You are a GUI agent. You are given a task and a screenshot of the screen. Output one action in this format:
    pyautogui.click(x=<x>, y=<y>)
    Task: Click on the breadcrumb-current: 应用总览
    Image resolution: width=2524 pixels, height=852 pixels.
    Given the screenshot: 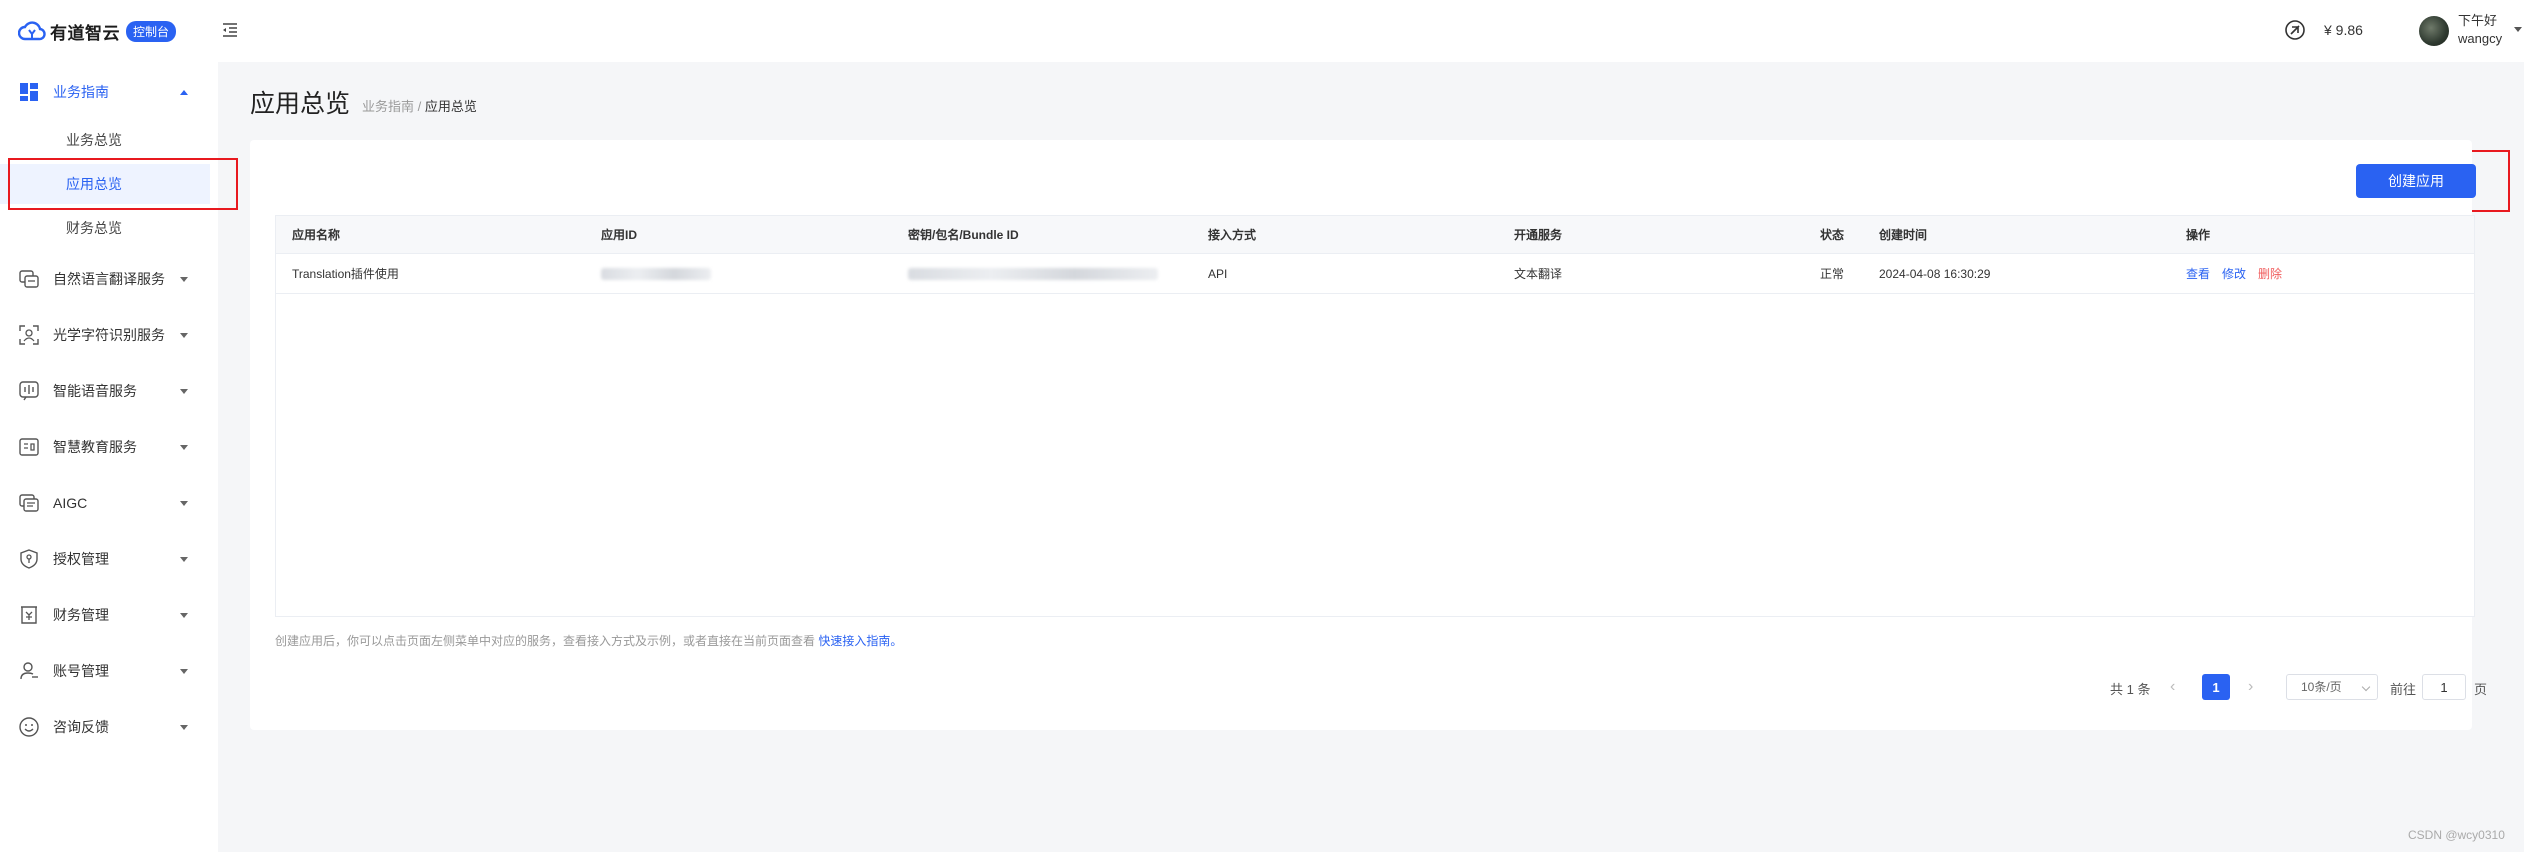 What is the action you would take?
    pyautogui.click(x=450, y=106)
    